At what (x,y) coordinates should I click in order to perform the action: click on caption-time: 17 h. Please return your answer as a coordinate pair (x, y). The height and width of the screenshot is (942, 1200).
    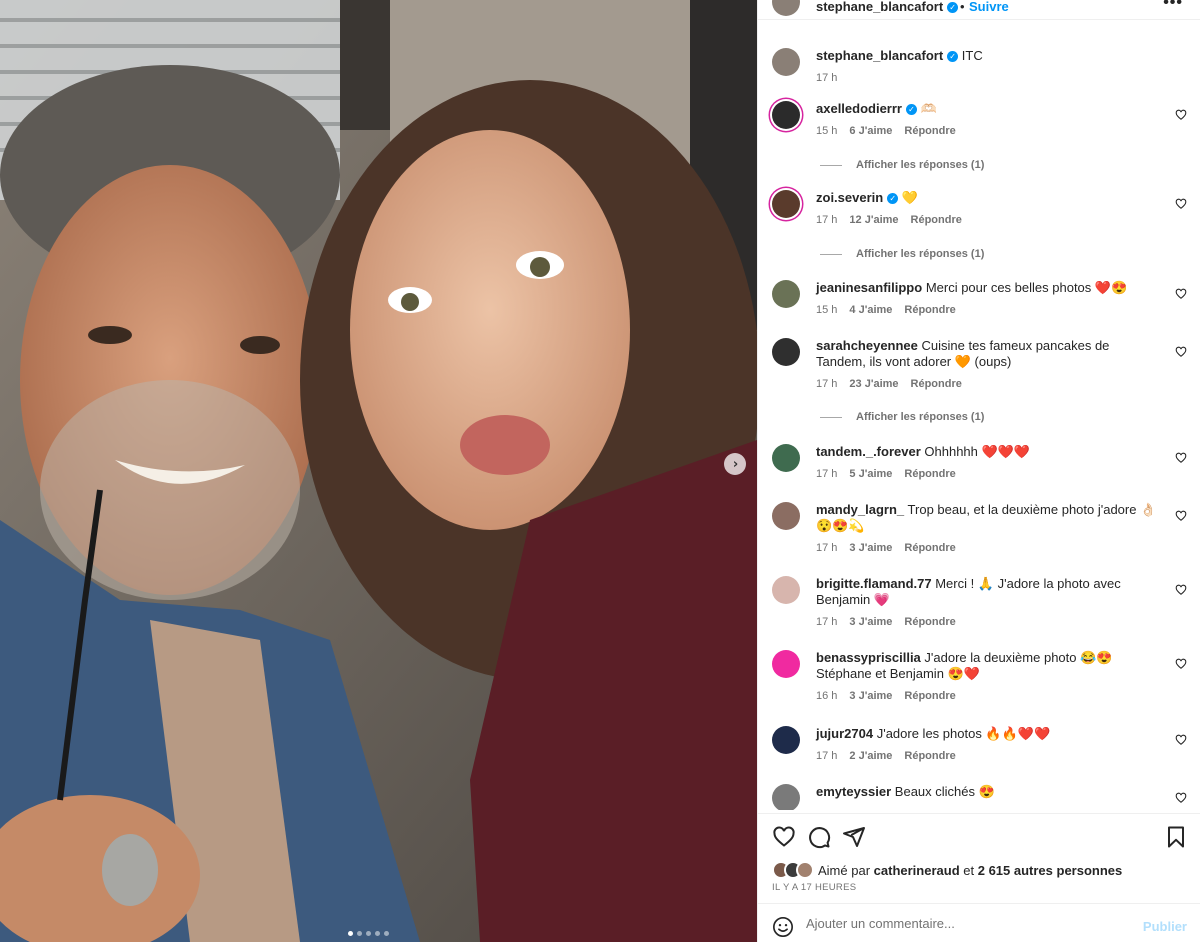
    Looking at the image, I should click on (826, 78).